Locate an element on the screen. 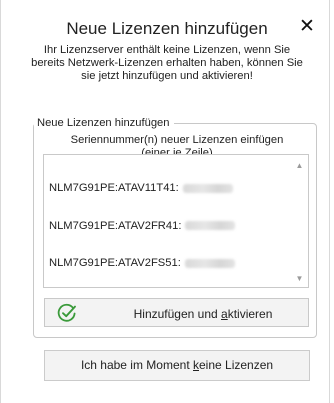 The image size is (334, 403). dialog-title: Neue Lizenzen hinzufügen is located at coordinates (167, 28).